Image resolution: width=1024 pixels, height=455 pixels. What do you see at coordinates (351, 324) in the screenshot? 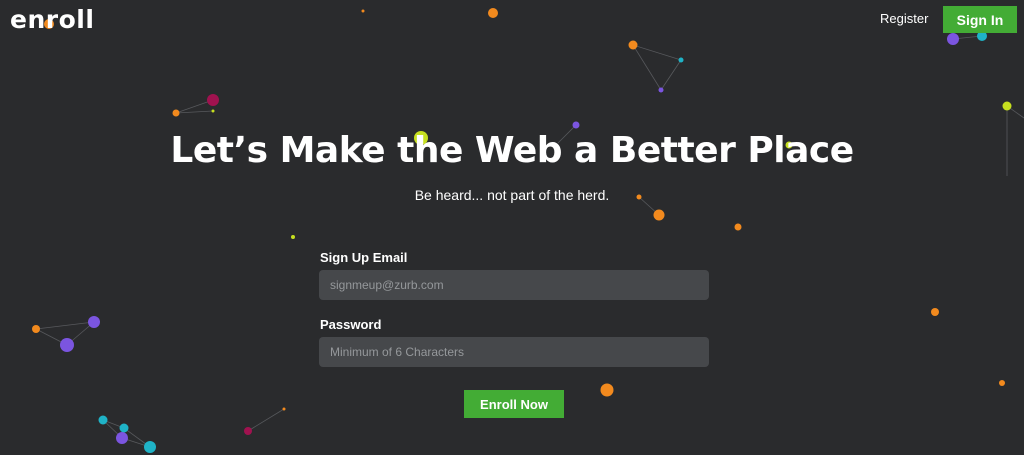
I see `password-label: Password` at bounding box center [351, 324].